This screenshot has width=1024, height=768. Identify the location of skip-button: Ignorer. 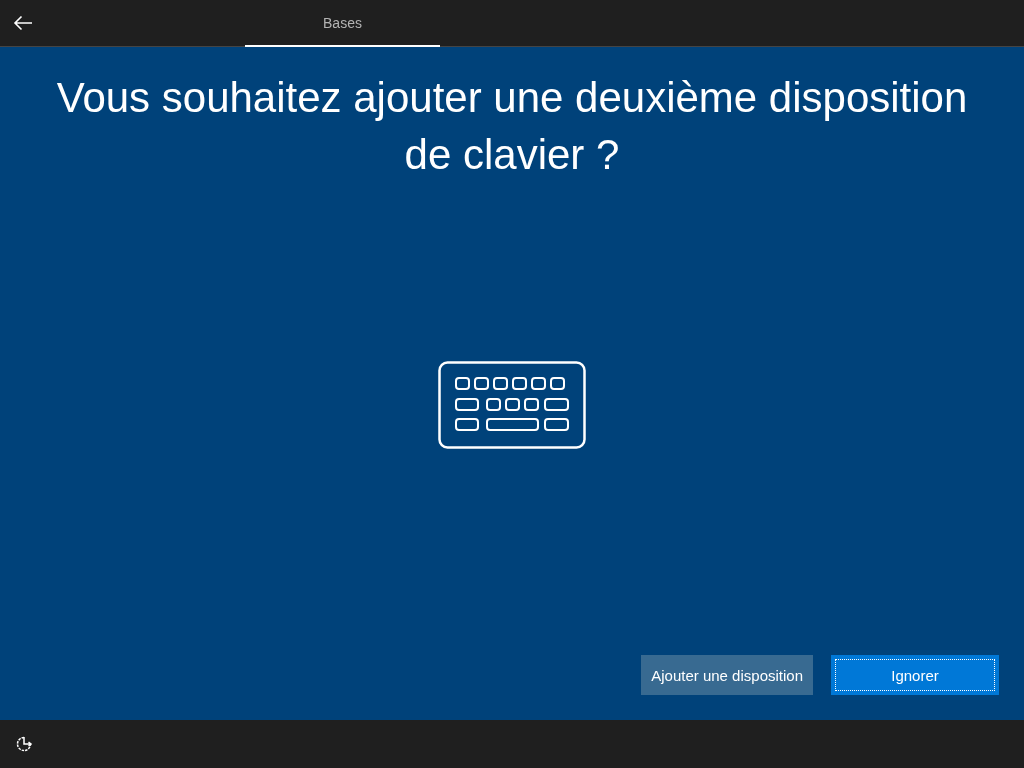
(915, 675).